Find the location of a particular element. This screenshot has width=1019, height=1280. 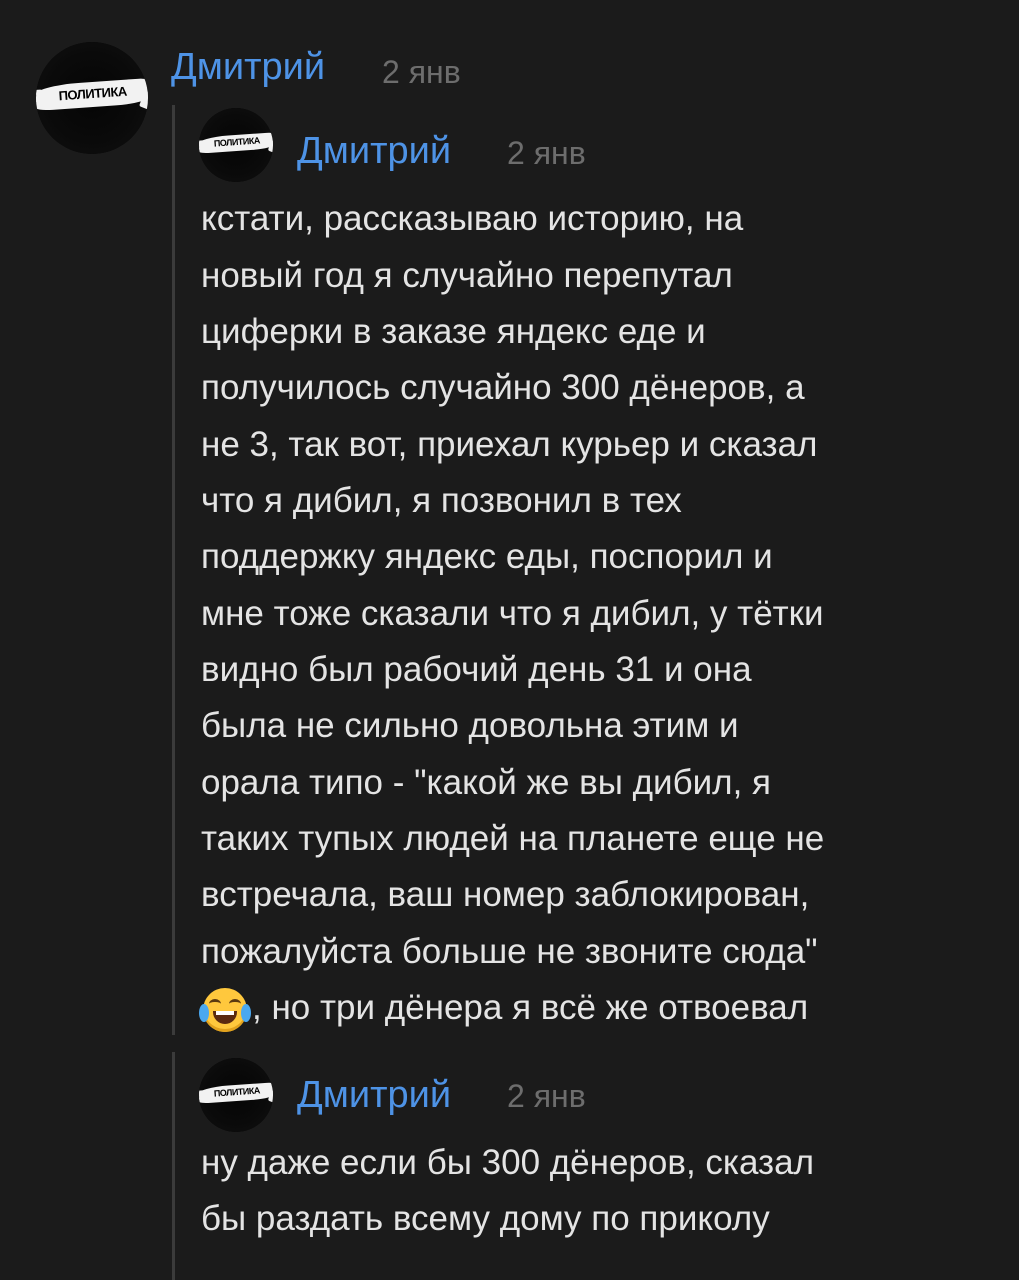

reply-text-line: мне тоже сказали что я дибил, у тётки is located at coordinates (512, 613).